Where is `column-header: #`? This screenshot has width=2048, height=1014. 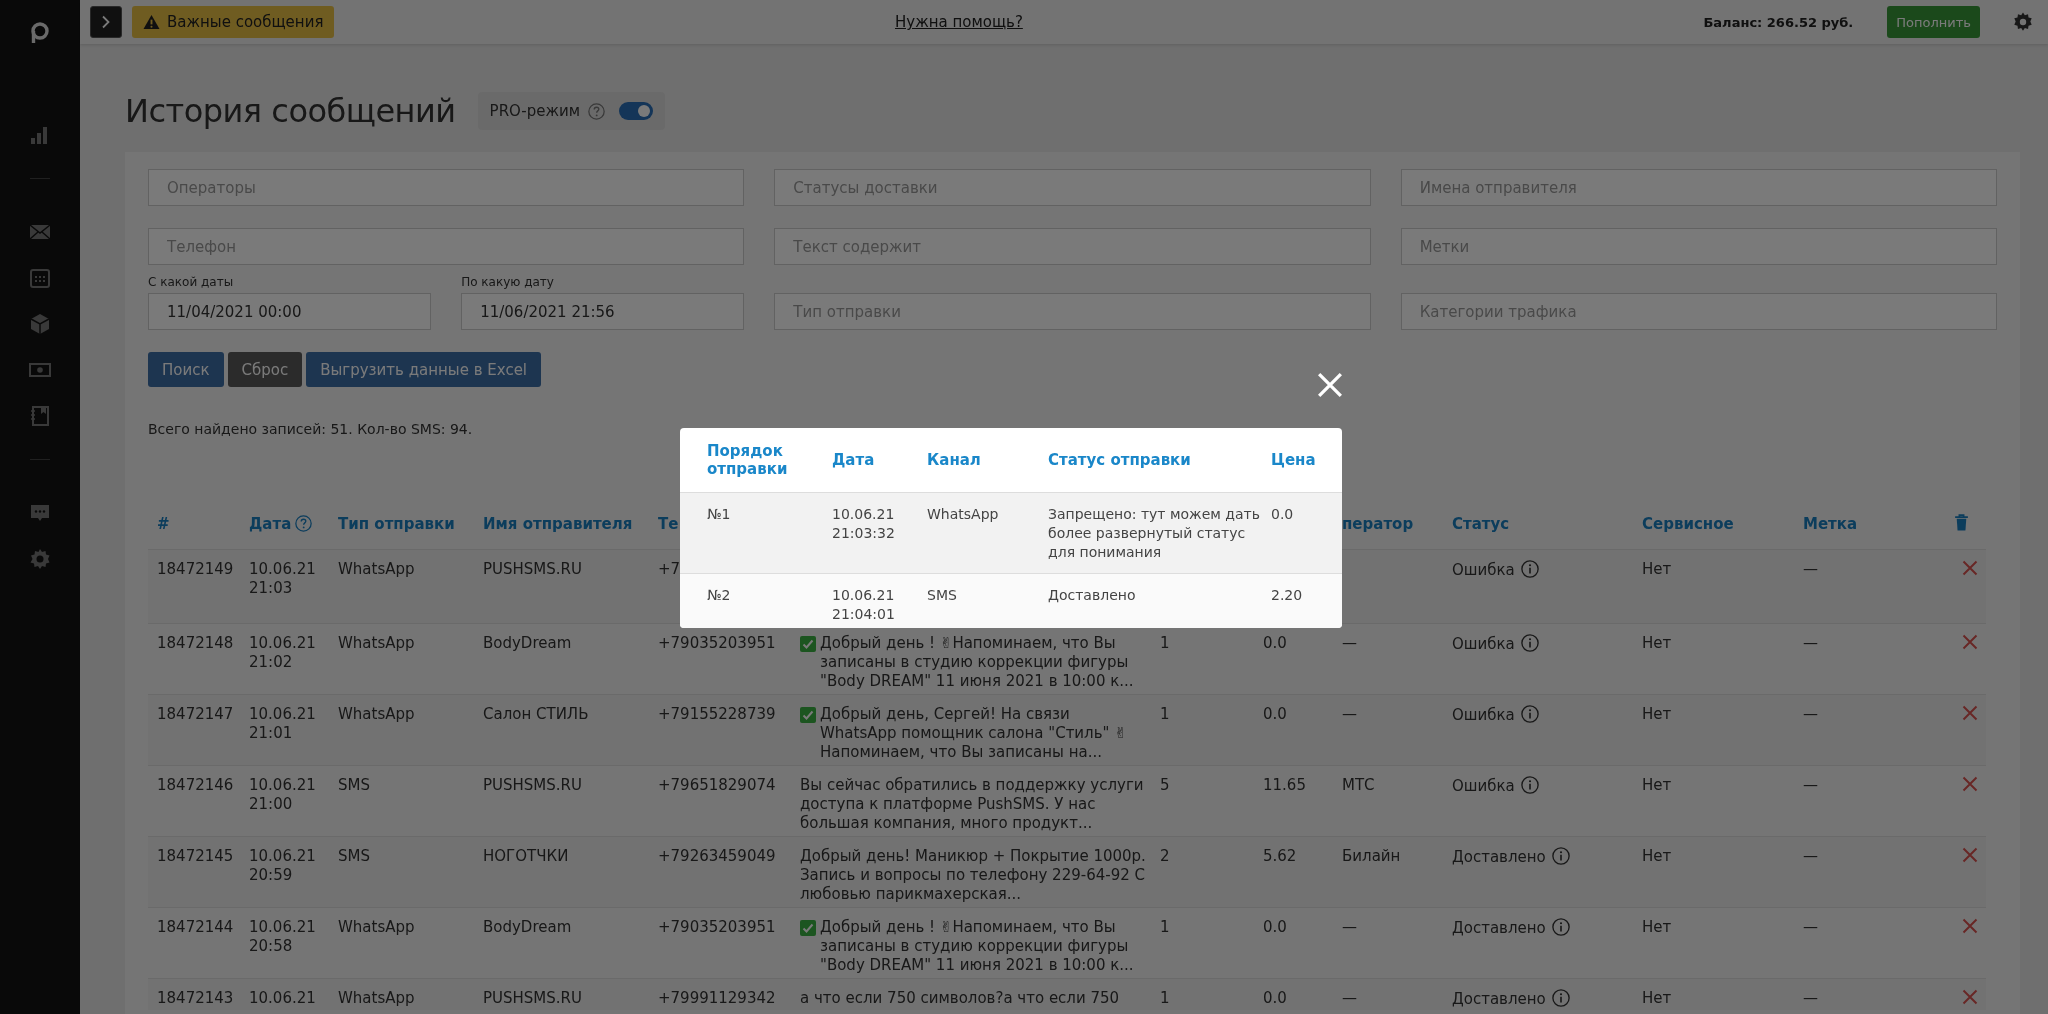
column-header: # is located at coordinates (163, 524).